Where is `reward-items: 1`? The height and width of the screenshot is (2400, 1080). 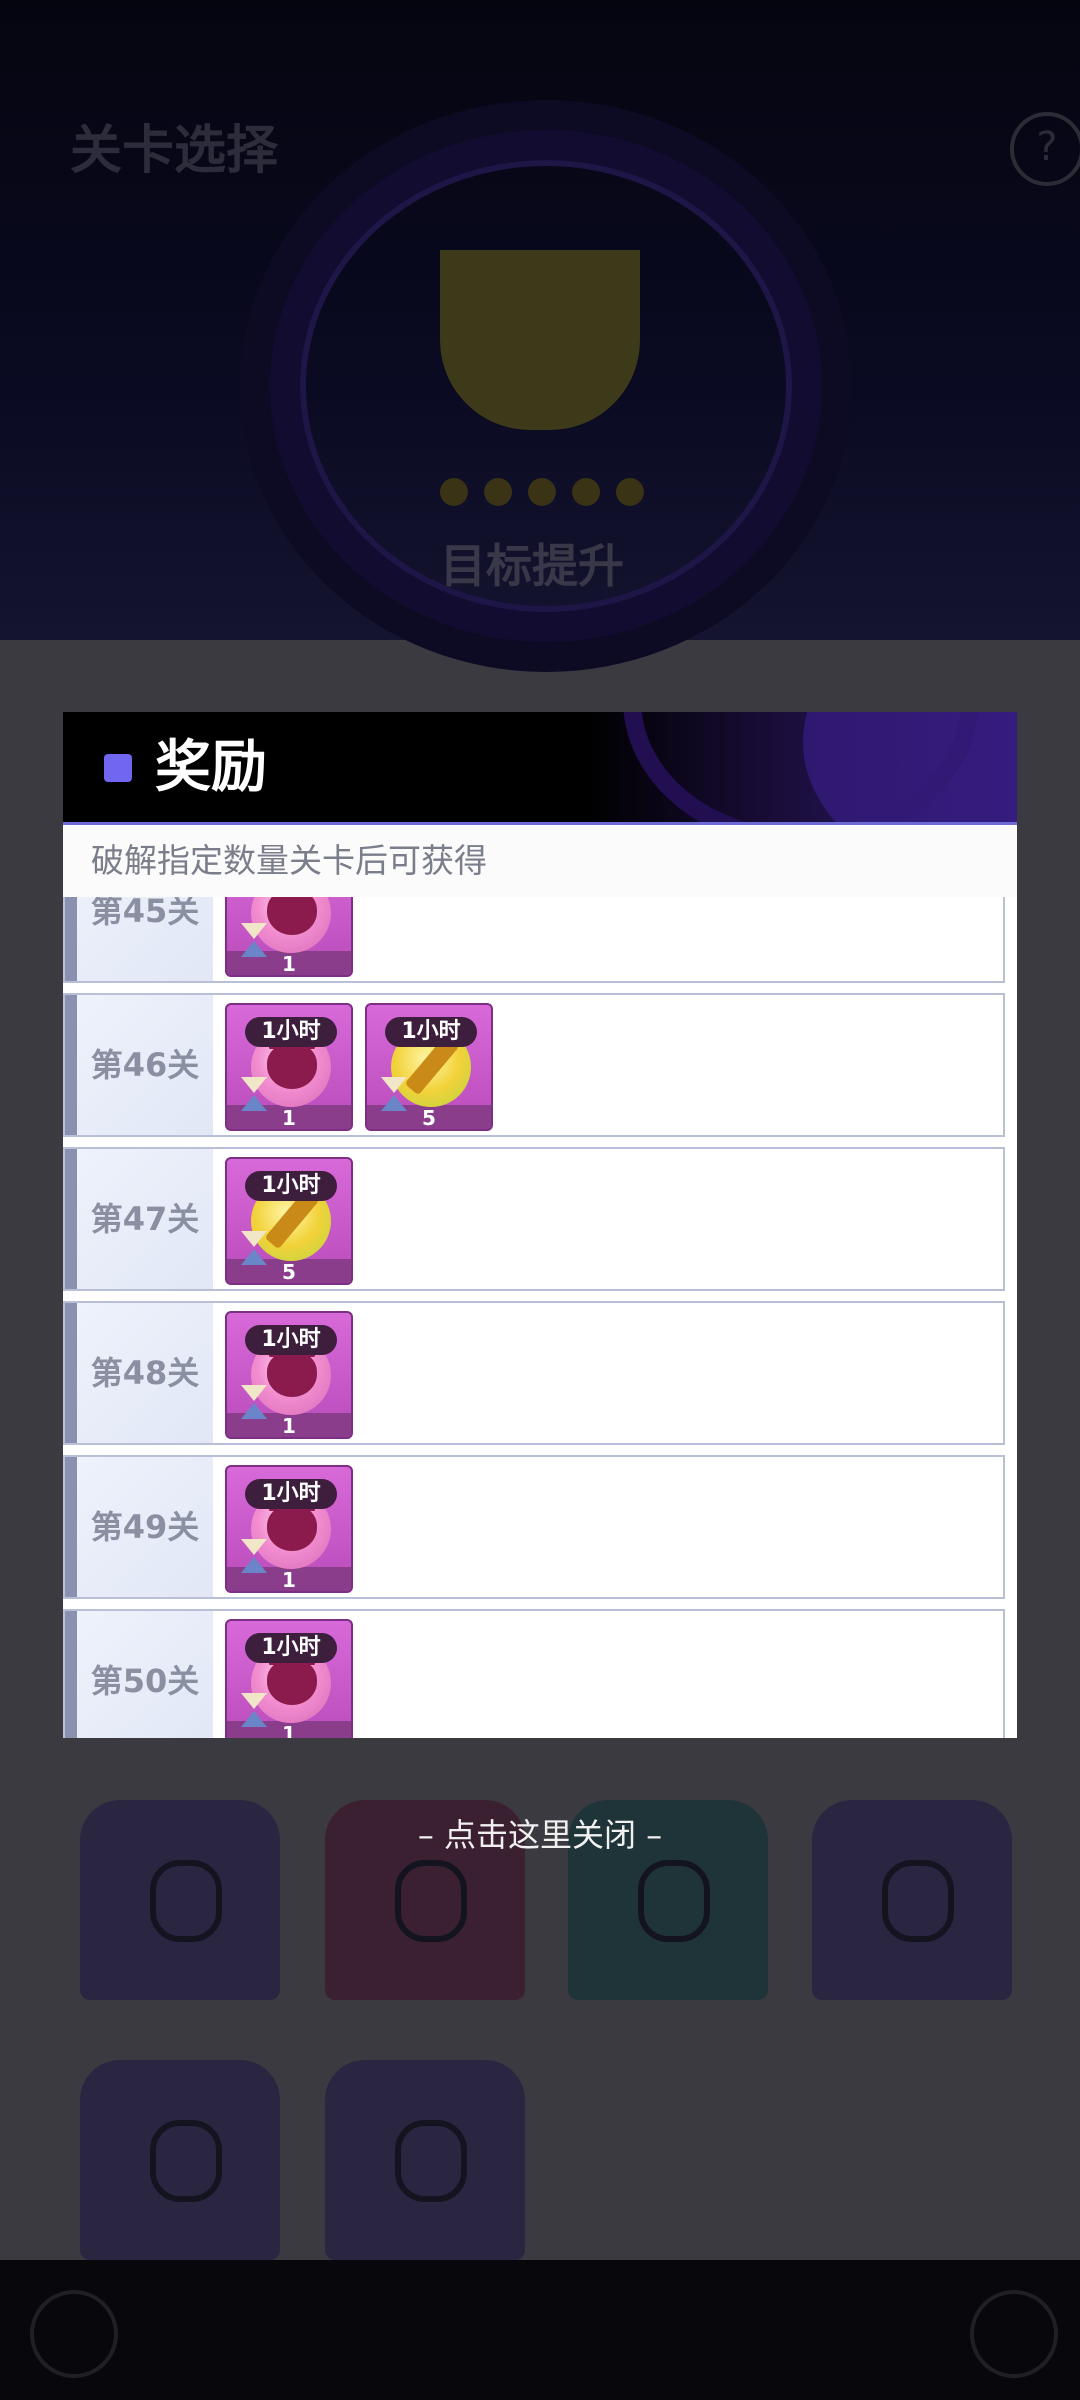
reward-items: 1 is located at coordinates (289, 937).